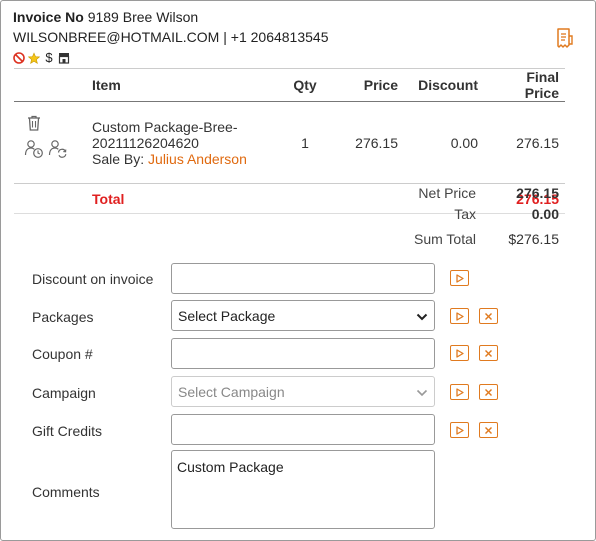  I want to click on sale-by: Sale By: Julius Anderson, so click(184, 159).